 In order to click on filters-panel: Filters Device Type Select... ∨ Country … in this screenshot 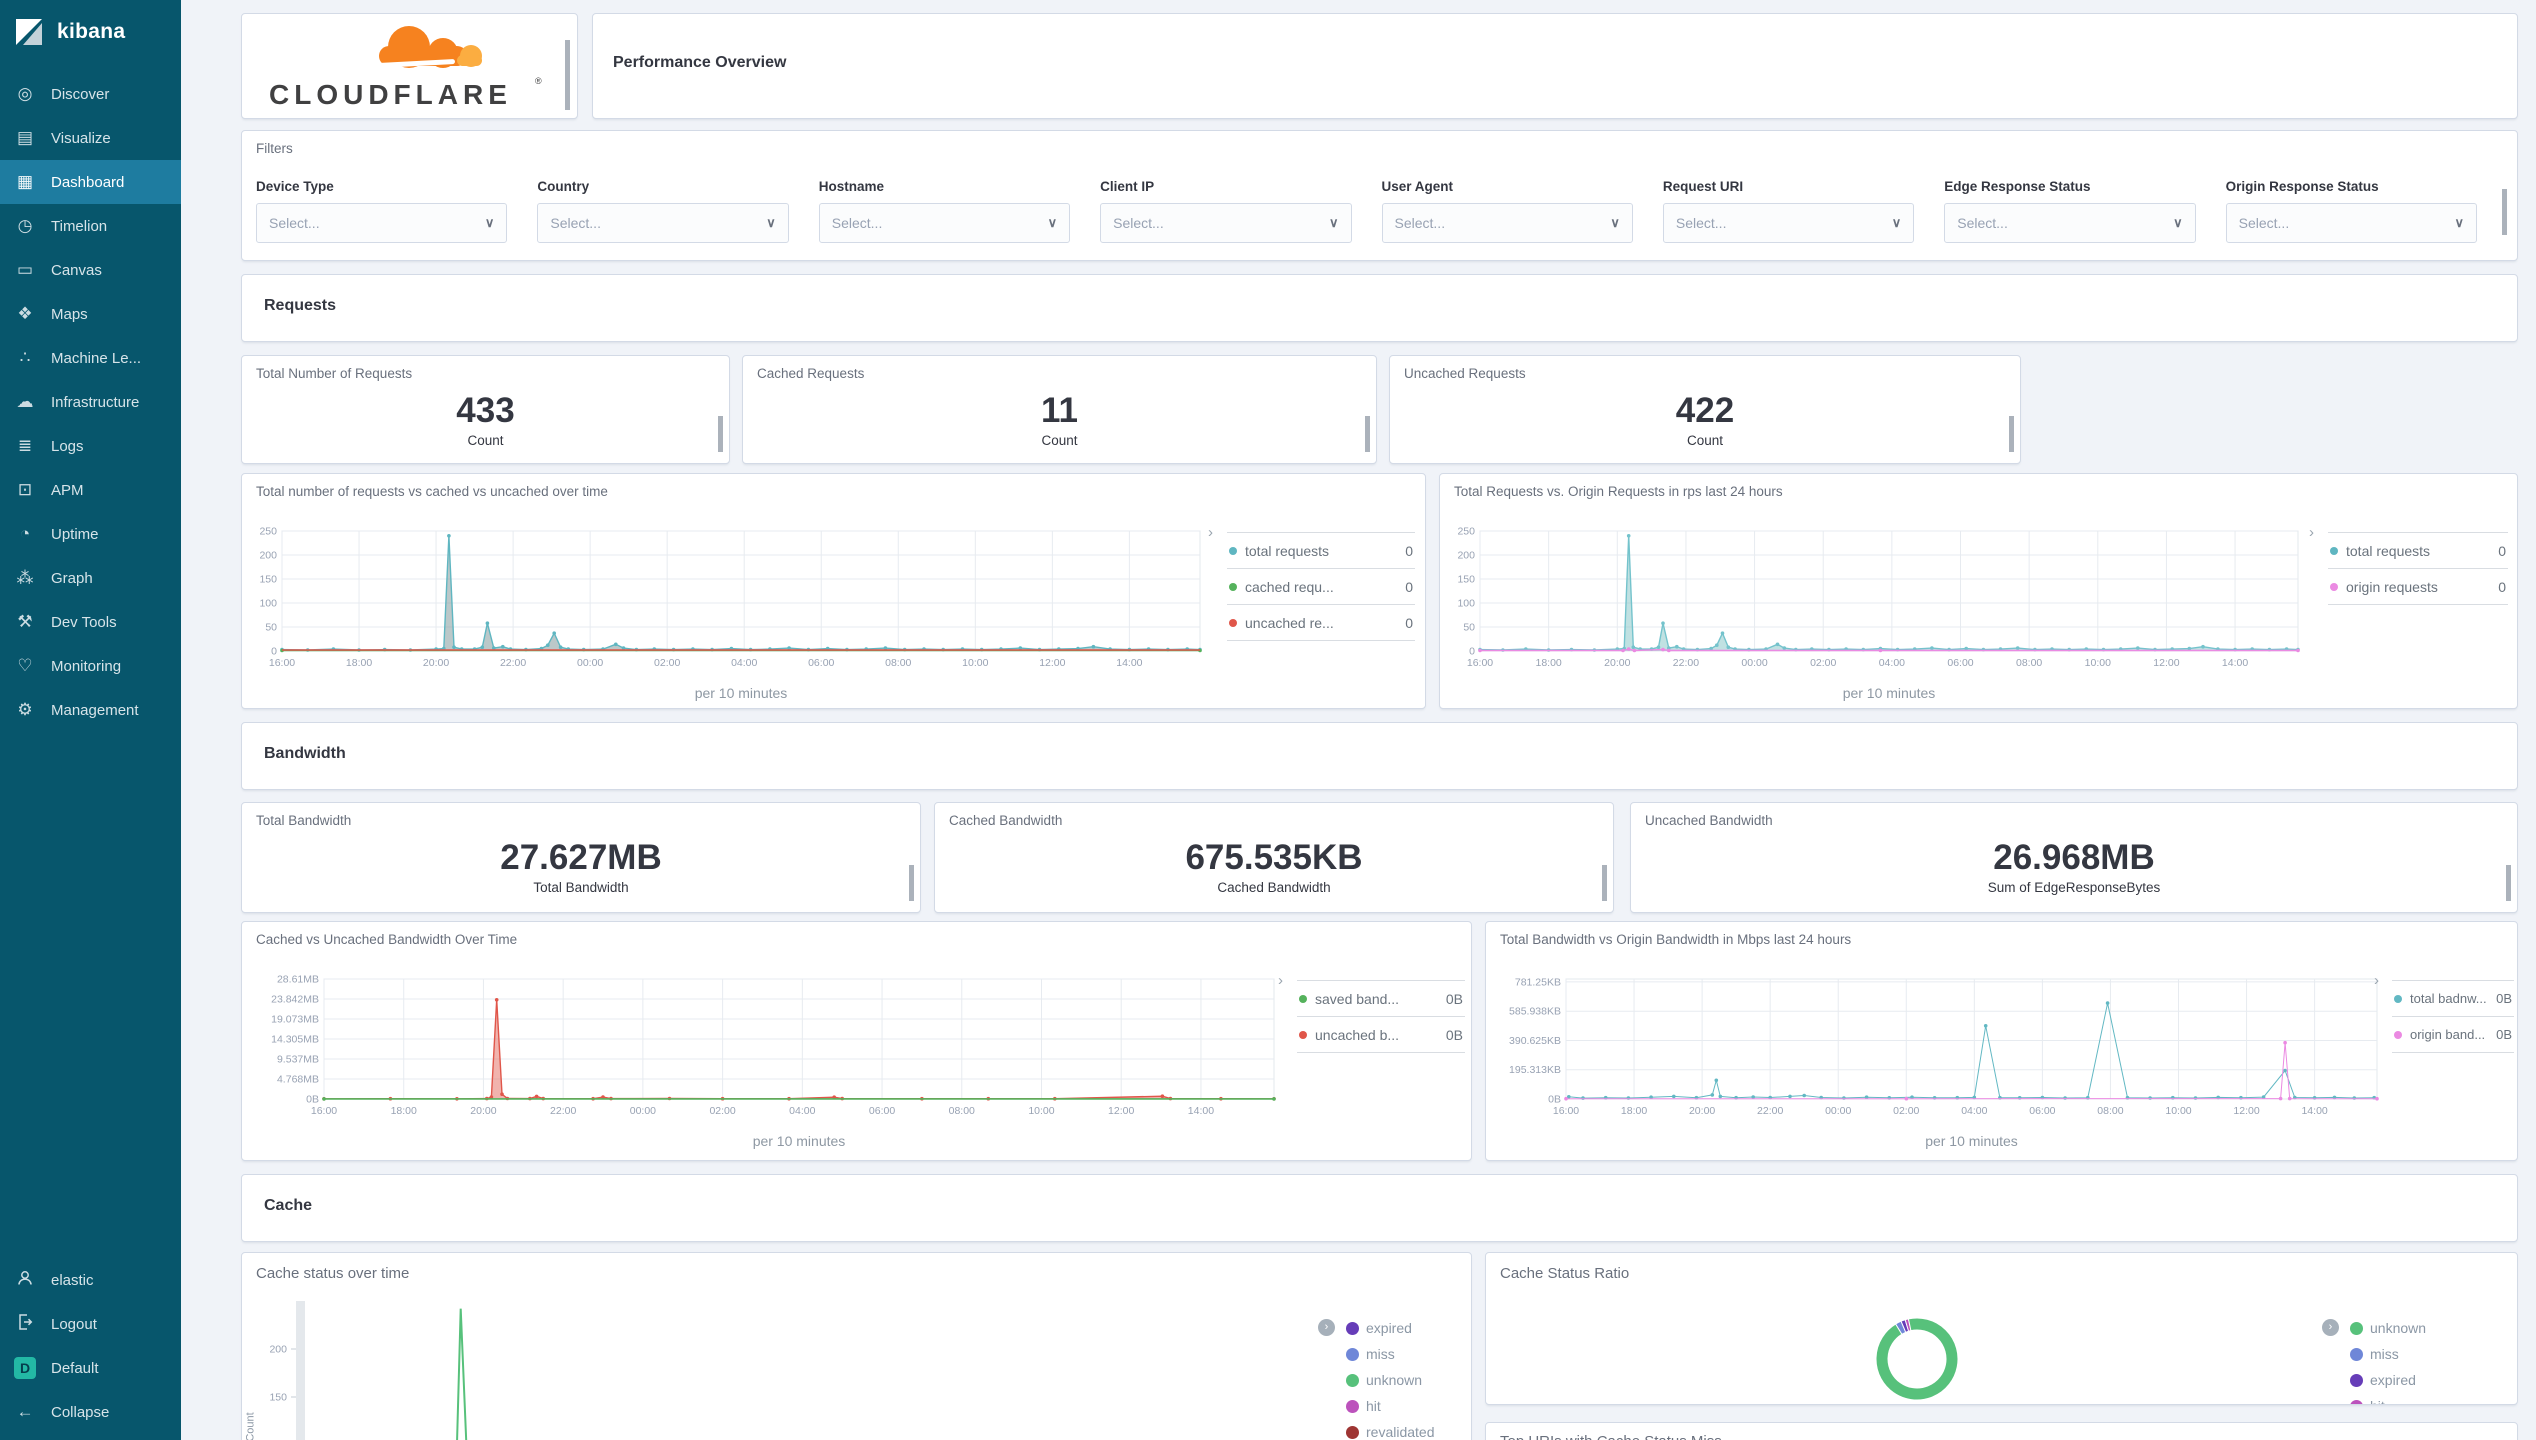, I will do `click(1379, 195)`.